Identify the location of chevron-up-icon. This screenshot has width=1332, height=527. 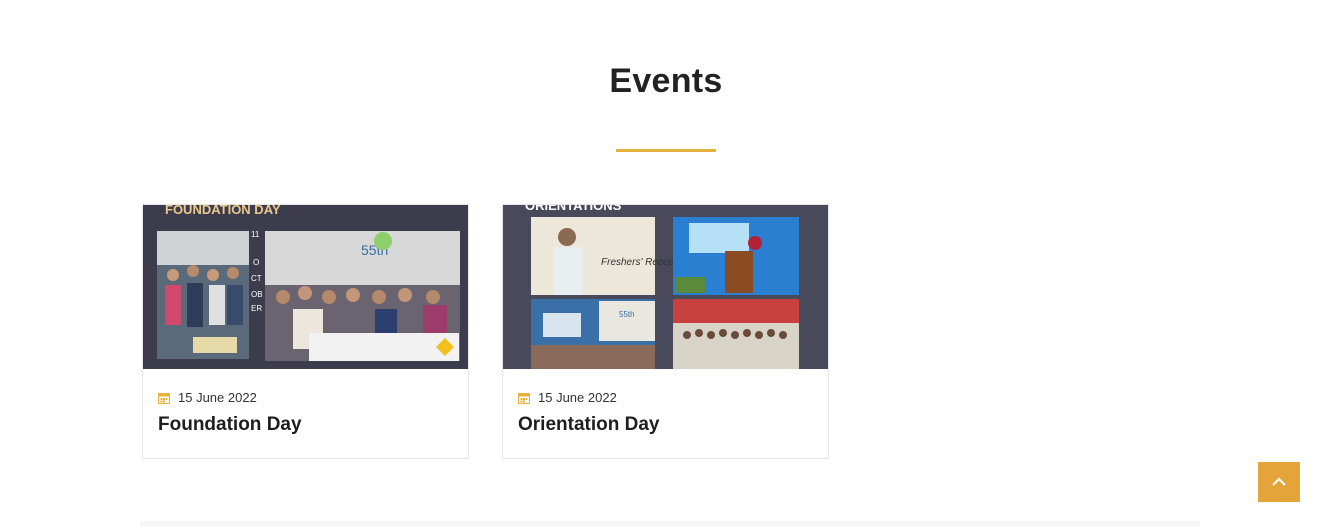
(1279, 482).